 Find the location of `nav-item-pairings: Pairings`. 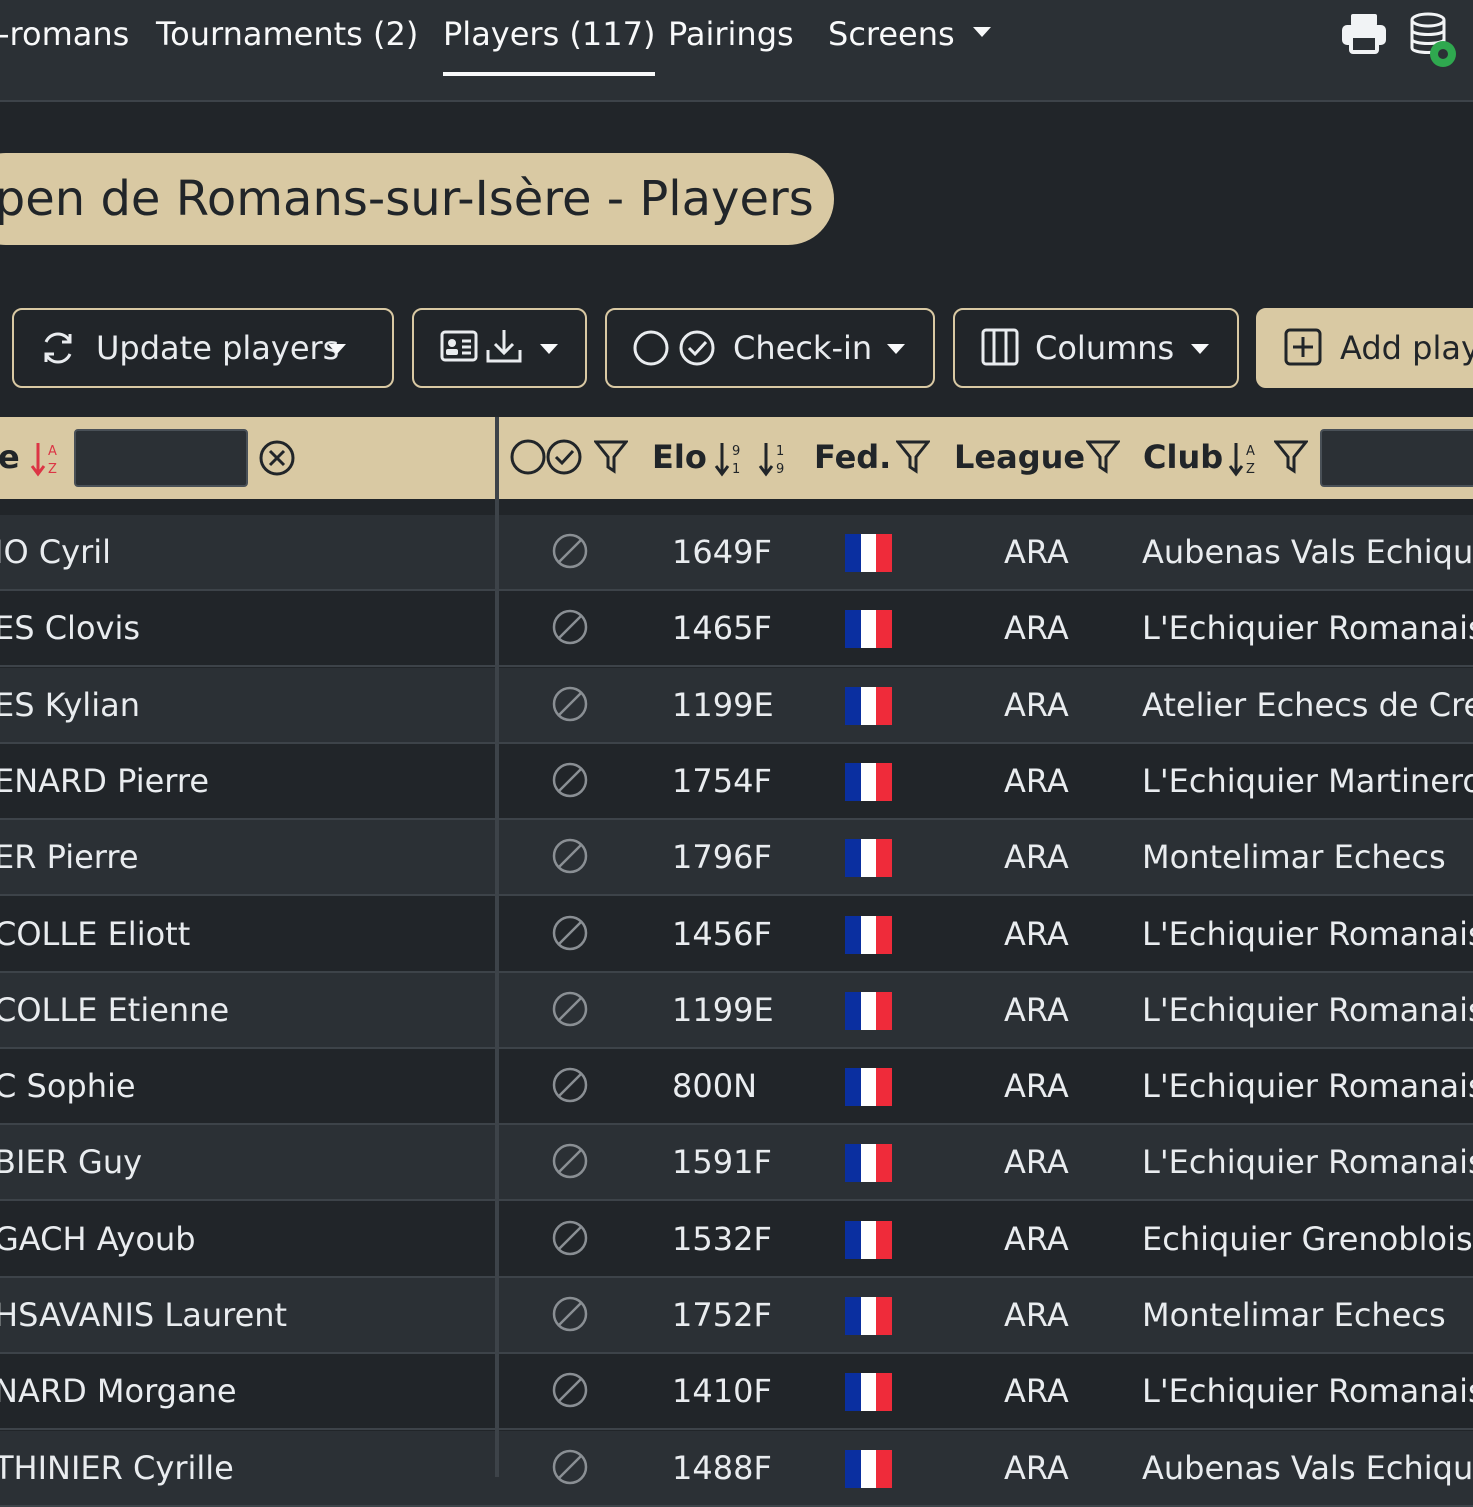

nav-item-pairings: Pairings is located at coordinates (731, 34).